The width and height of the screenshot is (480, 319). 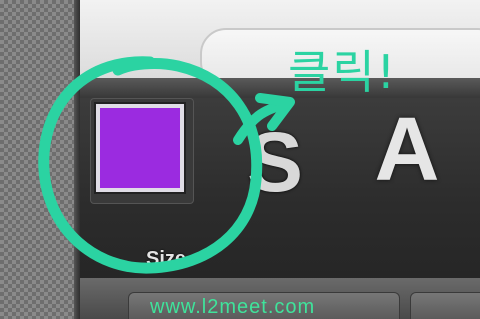 What do you see at coordinates (343, 72) in the screenshot?
I see `annotation-click-text: 클릭!` at bounding box center [343, 72].